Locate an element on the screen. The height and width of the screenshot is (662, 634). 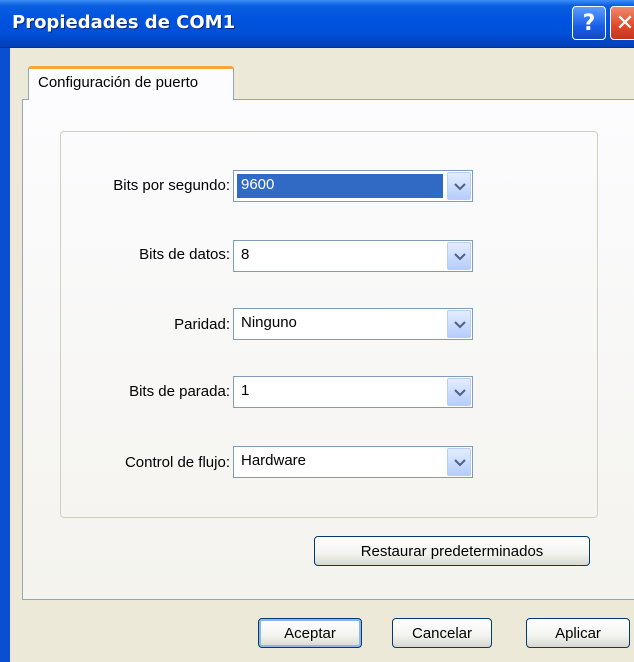
window-title: Propiedades de COM1 is located at coordinates (124, 22).